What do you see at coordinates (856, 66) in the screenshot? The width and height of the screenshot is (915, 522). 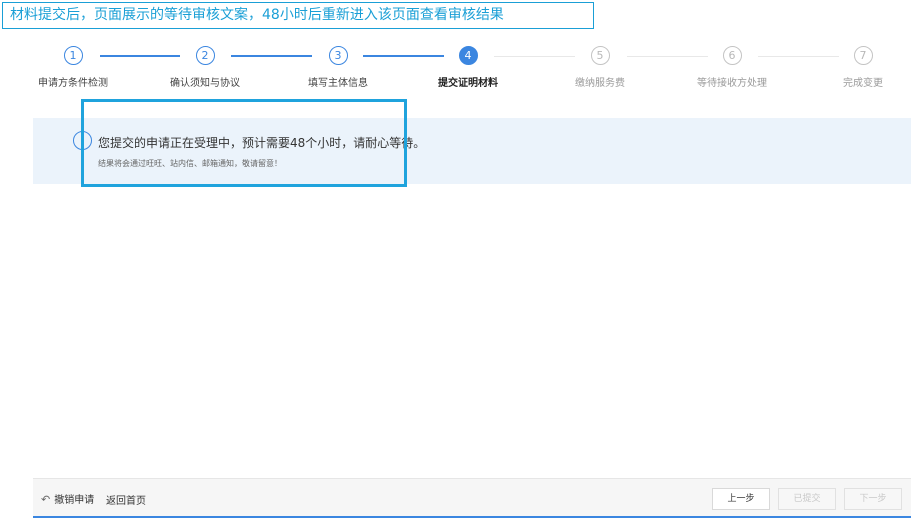 I see `step-7: 7 完成变更` at bounding box center [856, 66].